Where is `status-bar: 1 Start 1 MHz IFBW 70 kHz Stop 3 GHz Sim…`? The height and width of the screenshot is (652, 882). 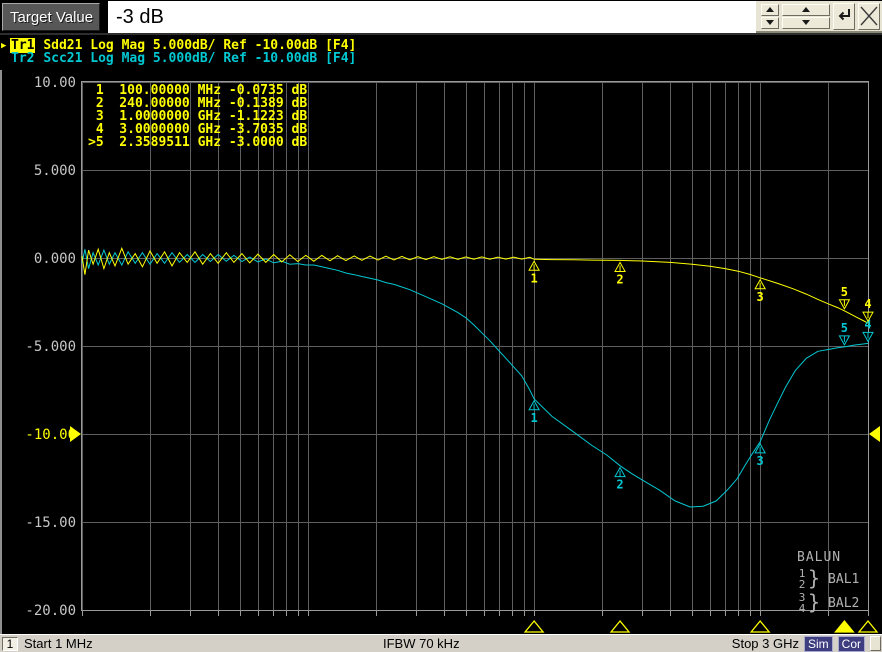 status-bar: 1 Start 1 MHz IFBW 70 kHz Stop 3 GHz Sim… is located at coordinates (441, 643).